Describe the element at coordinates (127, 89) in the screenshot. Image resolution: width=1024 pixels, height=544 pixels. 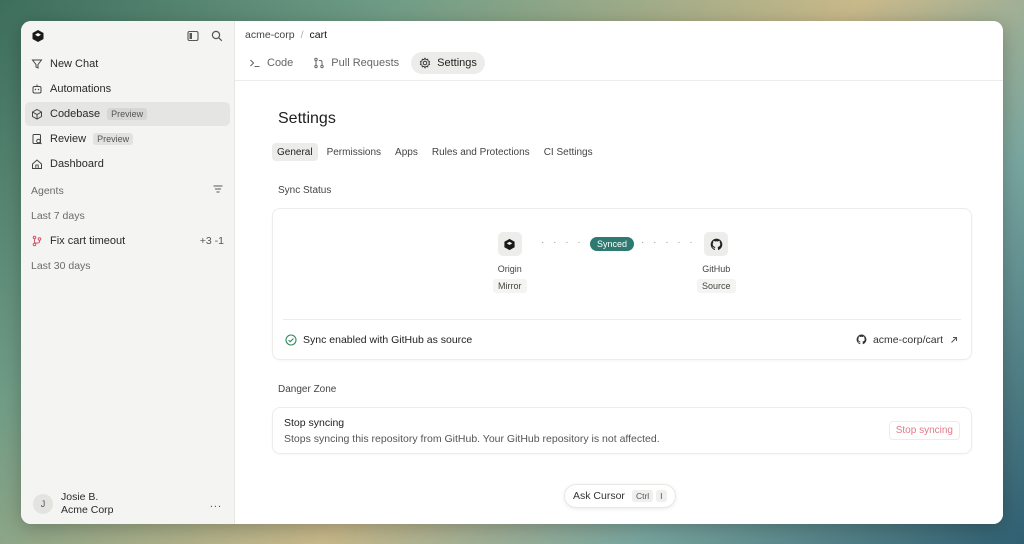
I see `sidebar-item-automations: Automations` at that location.